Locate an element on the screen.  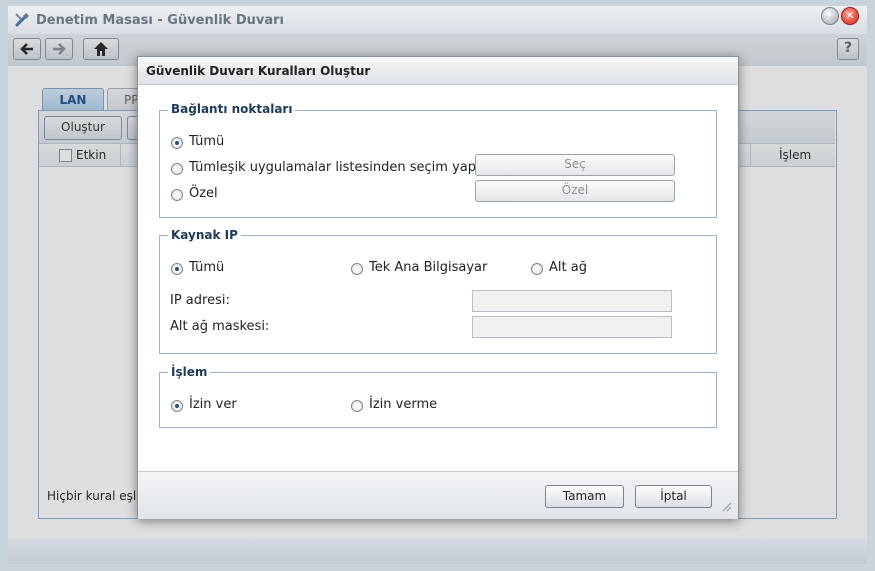
ports-custom-radio is located at coordinates (177, 195).